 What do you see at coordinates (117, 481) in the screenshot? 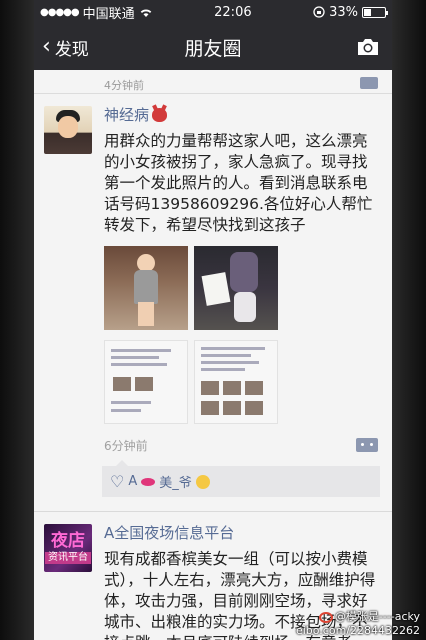
I see `heart-icon: ♡` at bounding box center [117, 481].